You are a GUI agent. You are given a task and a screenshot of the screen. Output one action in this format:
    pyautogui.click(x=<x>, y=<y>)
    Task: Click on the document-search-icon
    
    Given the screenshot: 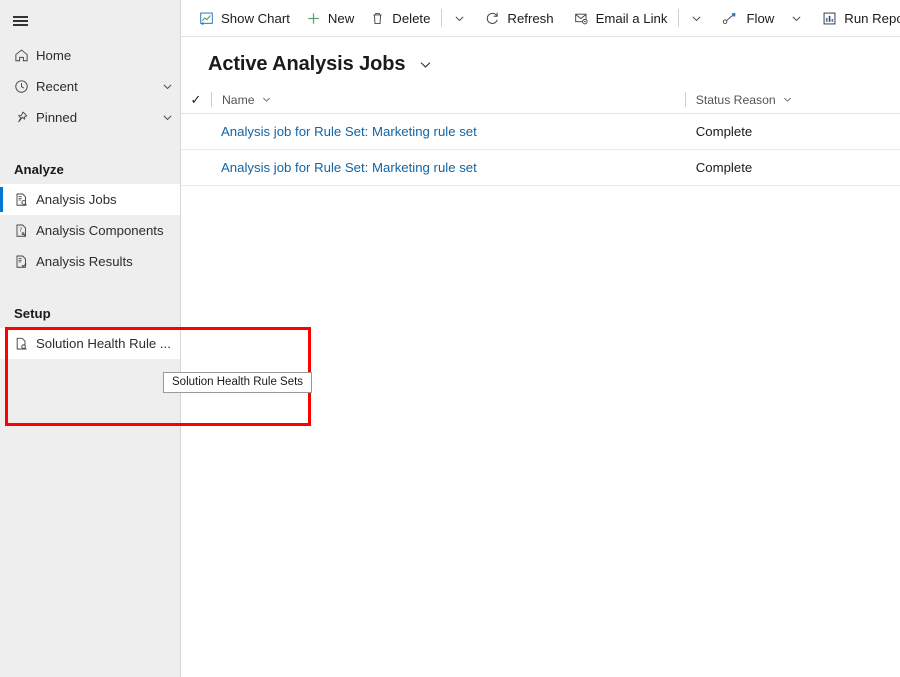 What is the action you would take?
    pyautogui.click(x=25, y=200)
    